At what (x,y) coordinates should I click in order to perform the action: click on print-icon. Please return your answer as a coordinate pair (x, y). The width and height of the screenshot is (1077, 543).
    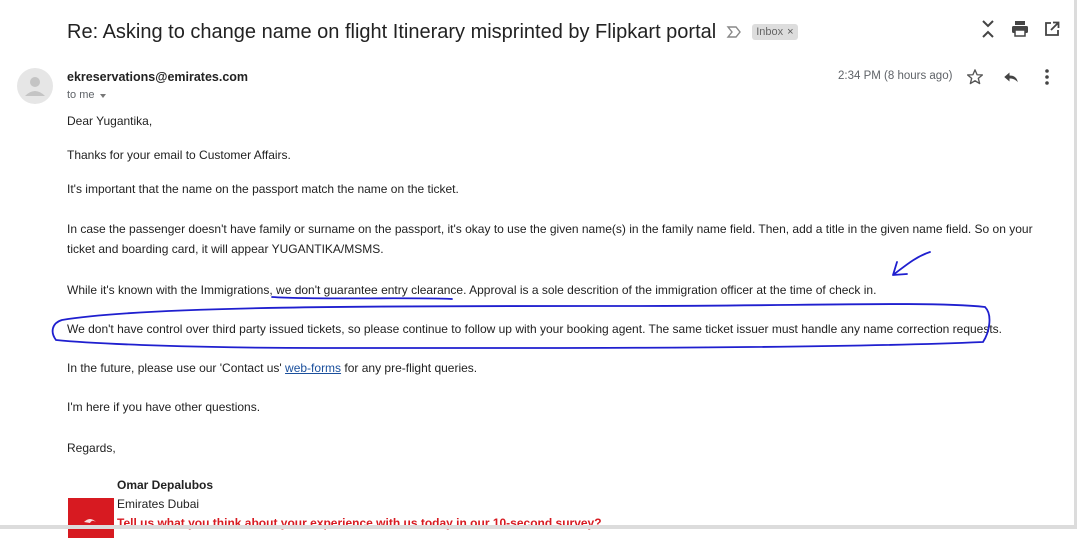
    Looking at the image, I should click on (1020, 29).